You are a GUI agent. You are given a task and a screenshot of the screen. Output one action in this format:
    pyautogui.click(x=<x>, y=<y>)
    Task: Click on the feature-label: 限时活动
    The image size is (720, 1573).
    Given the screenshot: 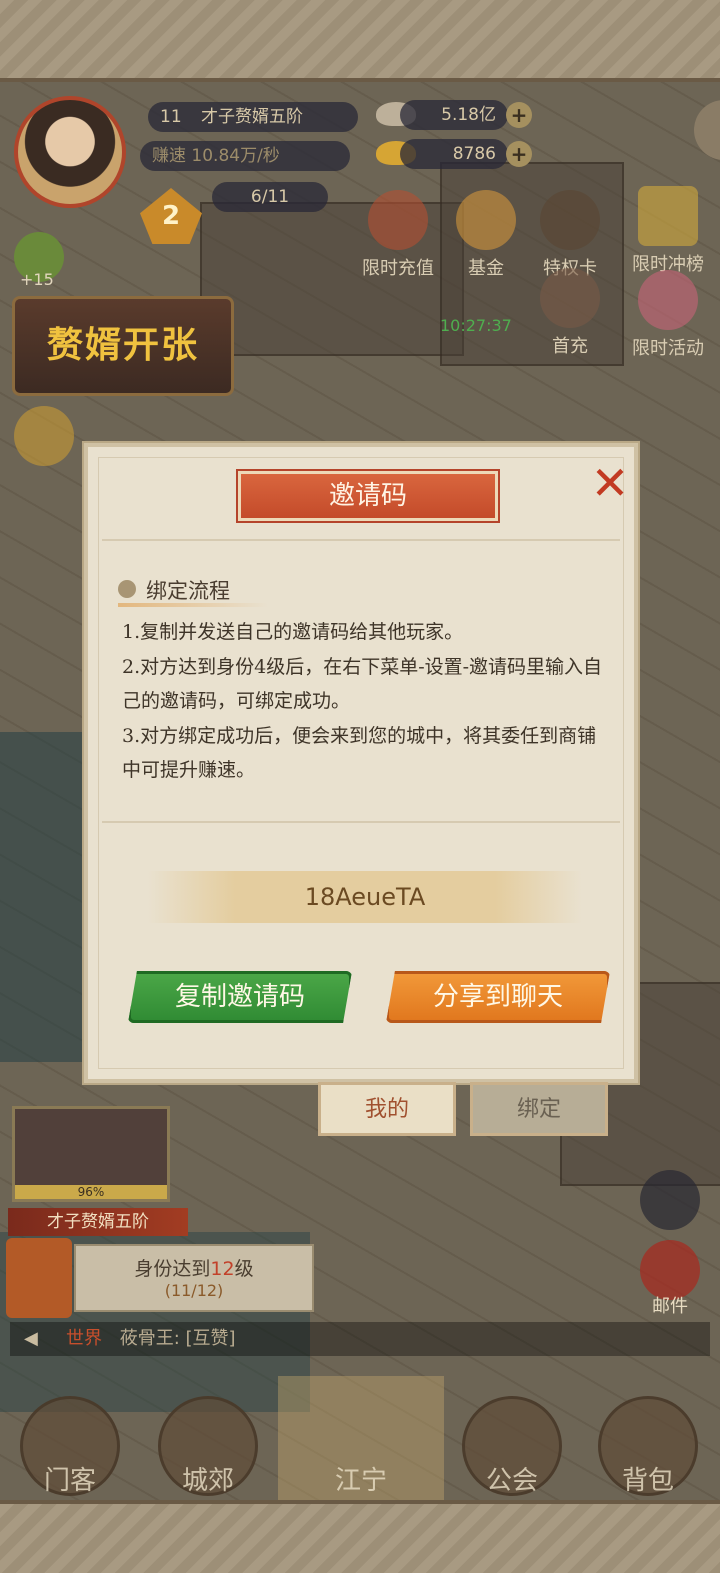 What is the action you would take?
    pyautogui.click(x=668, y=348)
    